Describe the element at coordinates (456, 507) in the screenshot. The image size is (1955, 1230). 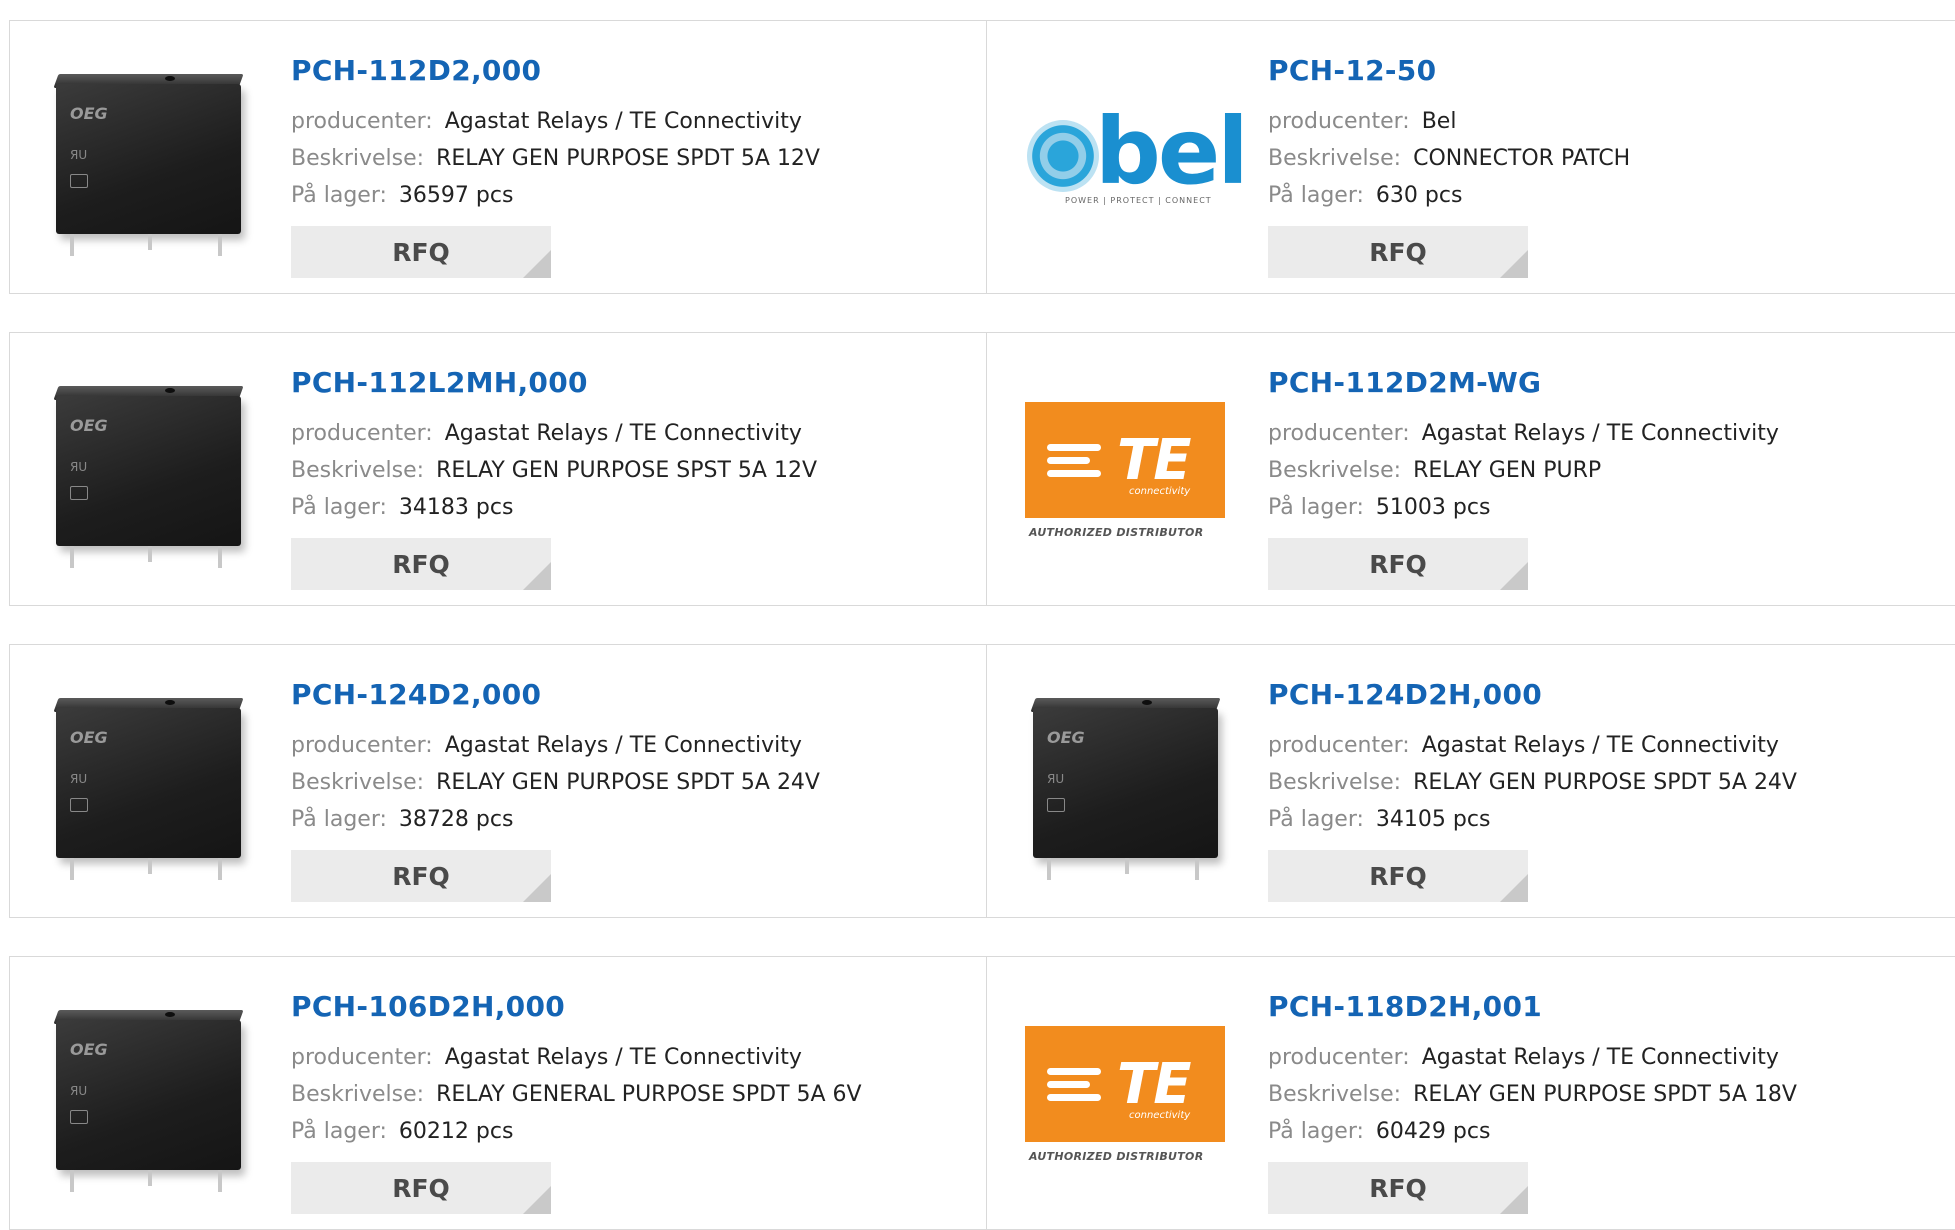
I see `stock-value: 34183 pcs` at that location.